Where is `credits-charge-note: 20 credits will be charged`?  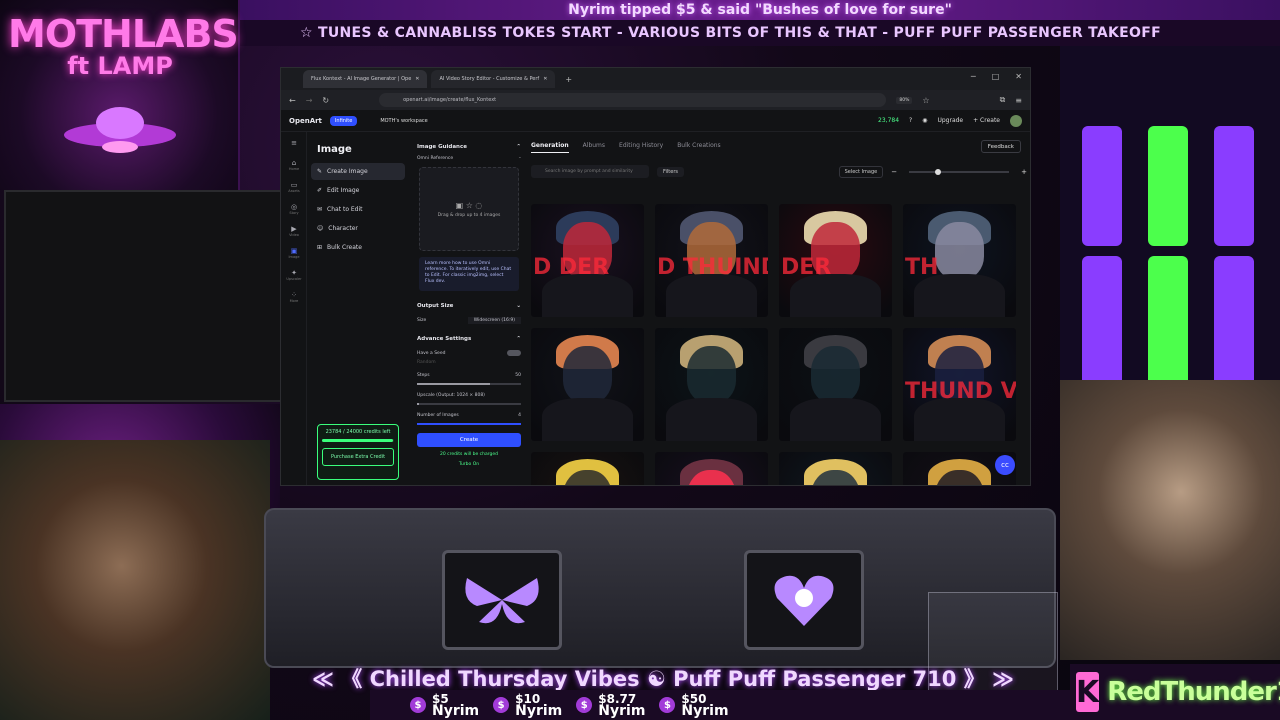
credits-charge-note: 20 credits will be charged is located at coordinates (469, 454).